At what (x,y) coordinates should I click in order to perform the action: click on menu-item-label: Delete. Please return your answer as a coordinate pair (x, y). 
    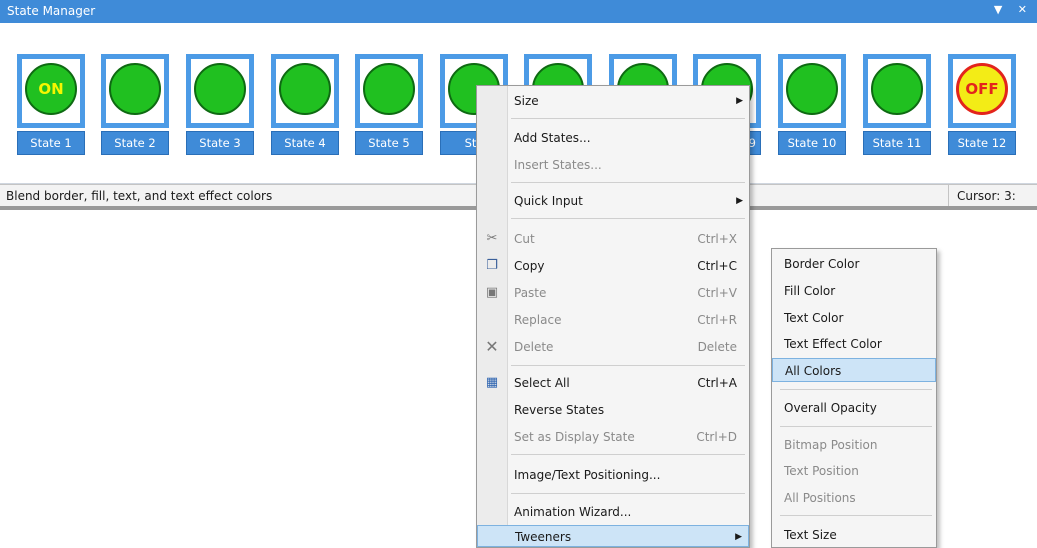
    Looking at the image, I should click on (534, 347).